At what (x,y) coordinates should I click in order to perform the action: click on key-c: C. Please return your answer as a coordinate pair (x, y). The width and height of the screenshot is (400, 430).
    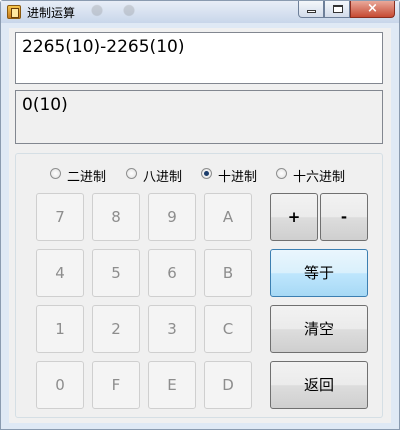
    Looking at the image, I should click on (228, 329).